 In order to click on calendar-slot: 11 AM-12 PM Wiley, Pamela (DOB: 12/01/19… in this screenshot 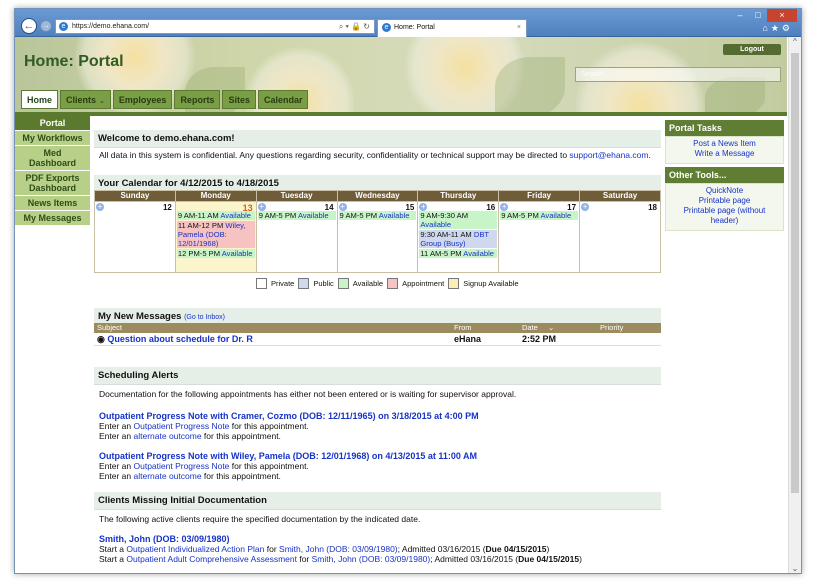, I will do `click(215, 234)`.